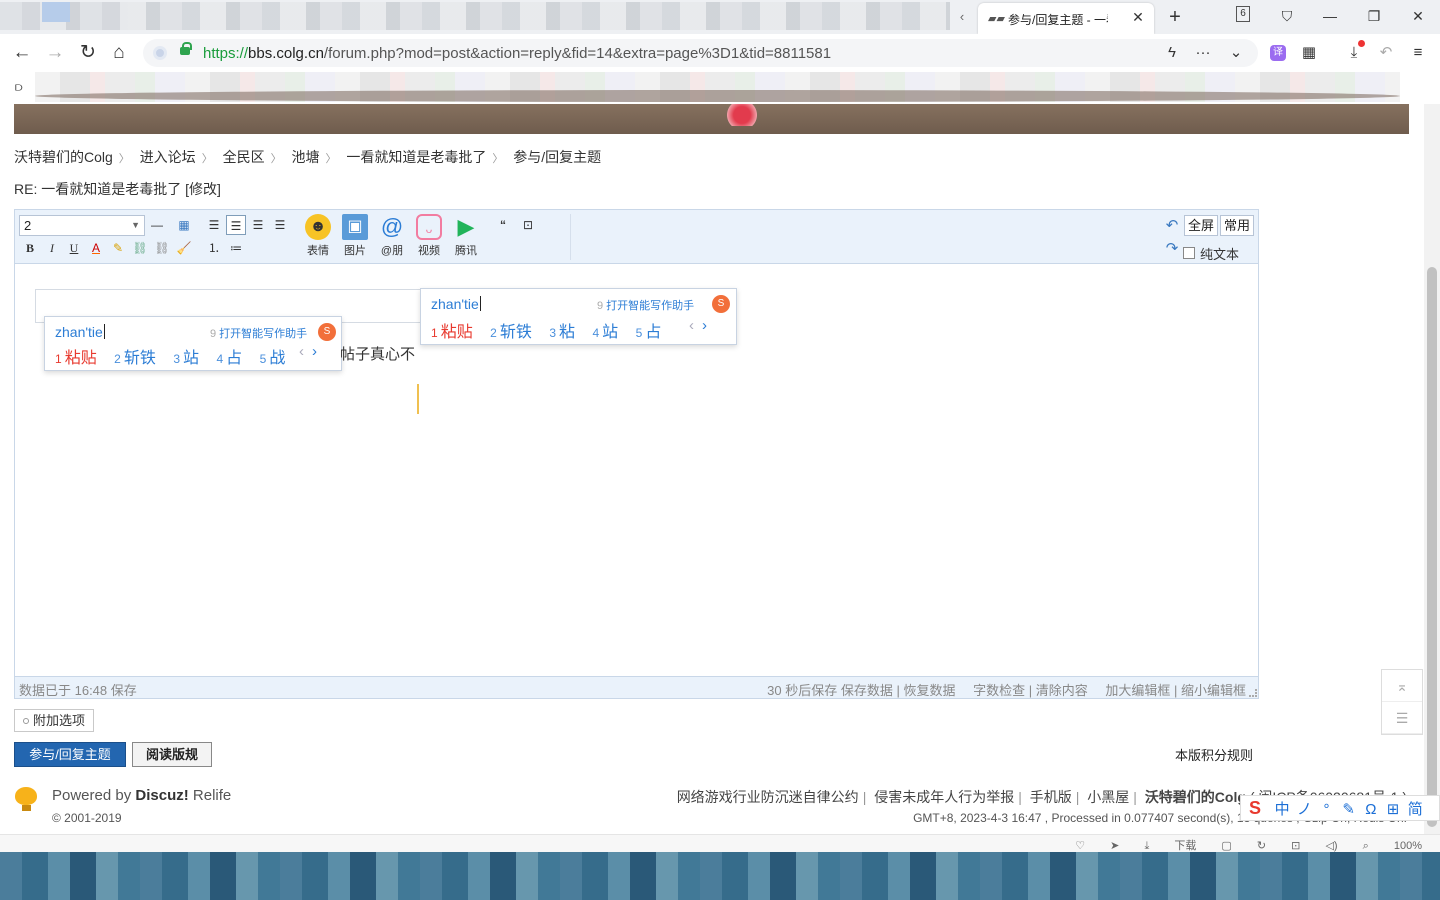 The image size is (1440, 900). I want to click on ime-candidate: 5占, so click(649, 332).